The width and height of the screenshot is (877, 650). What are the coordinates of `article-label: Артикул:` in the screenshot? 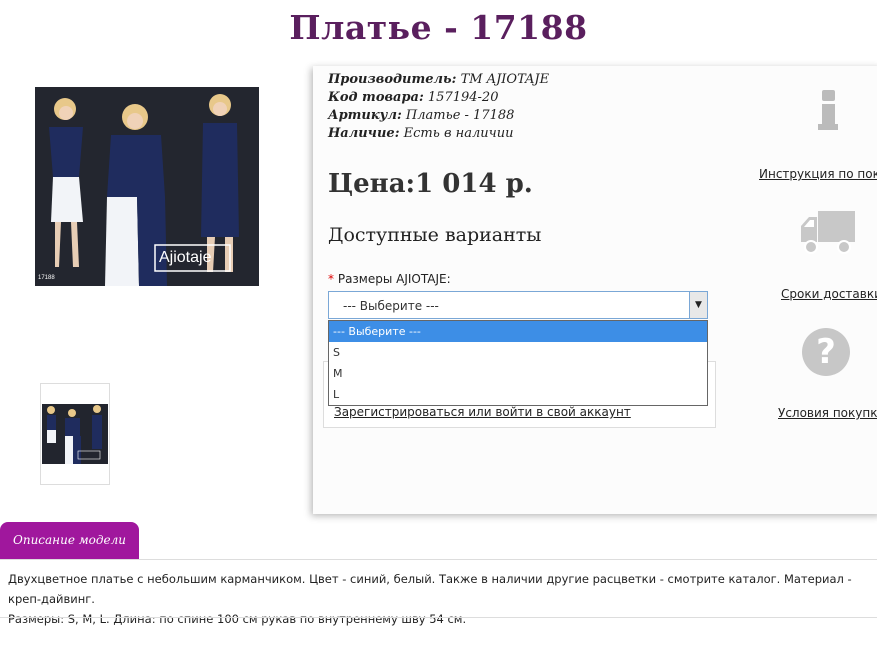 It's located at (365, 115).